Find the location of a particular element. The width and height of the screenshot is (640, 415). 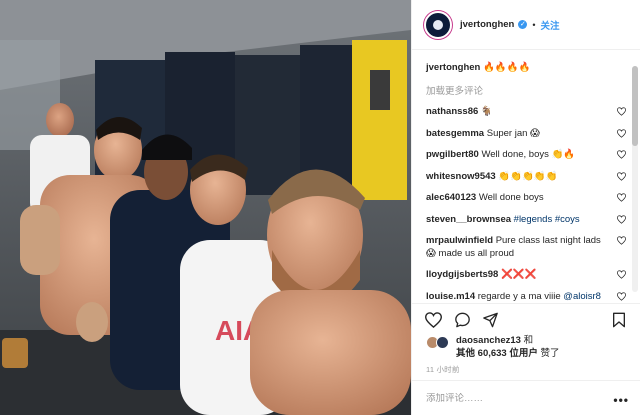

comments-scrollbar is located at coordinates (635, 179).